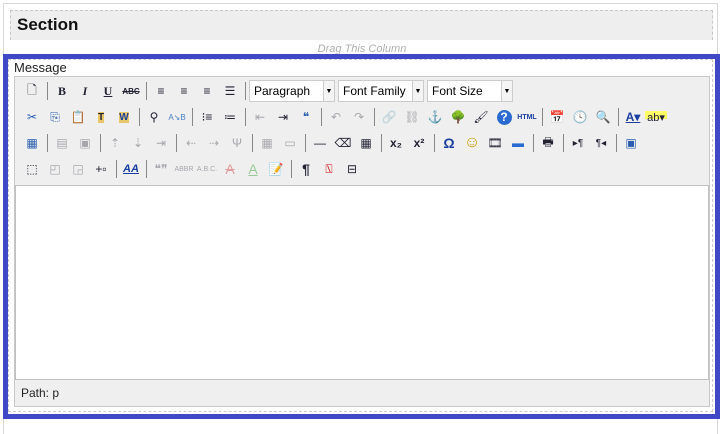 The image size is (724, 434). Describe the element at coordinates (504, 117) in the screenshot. I see `help-button: ?` at that location.